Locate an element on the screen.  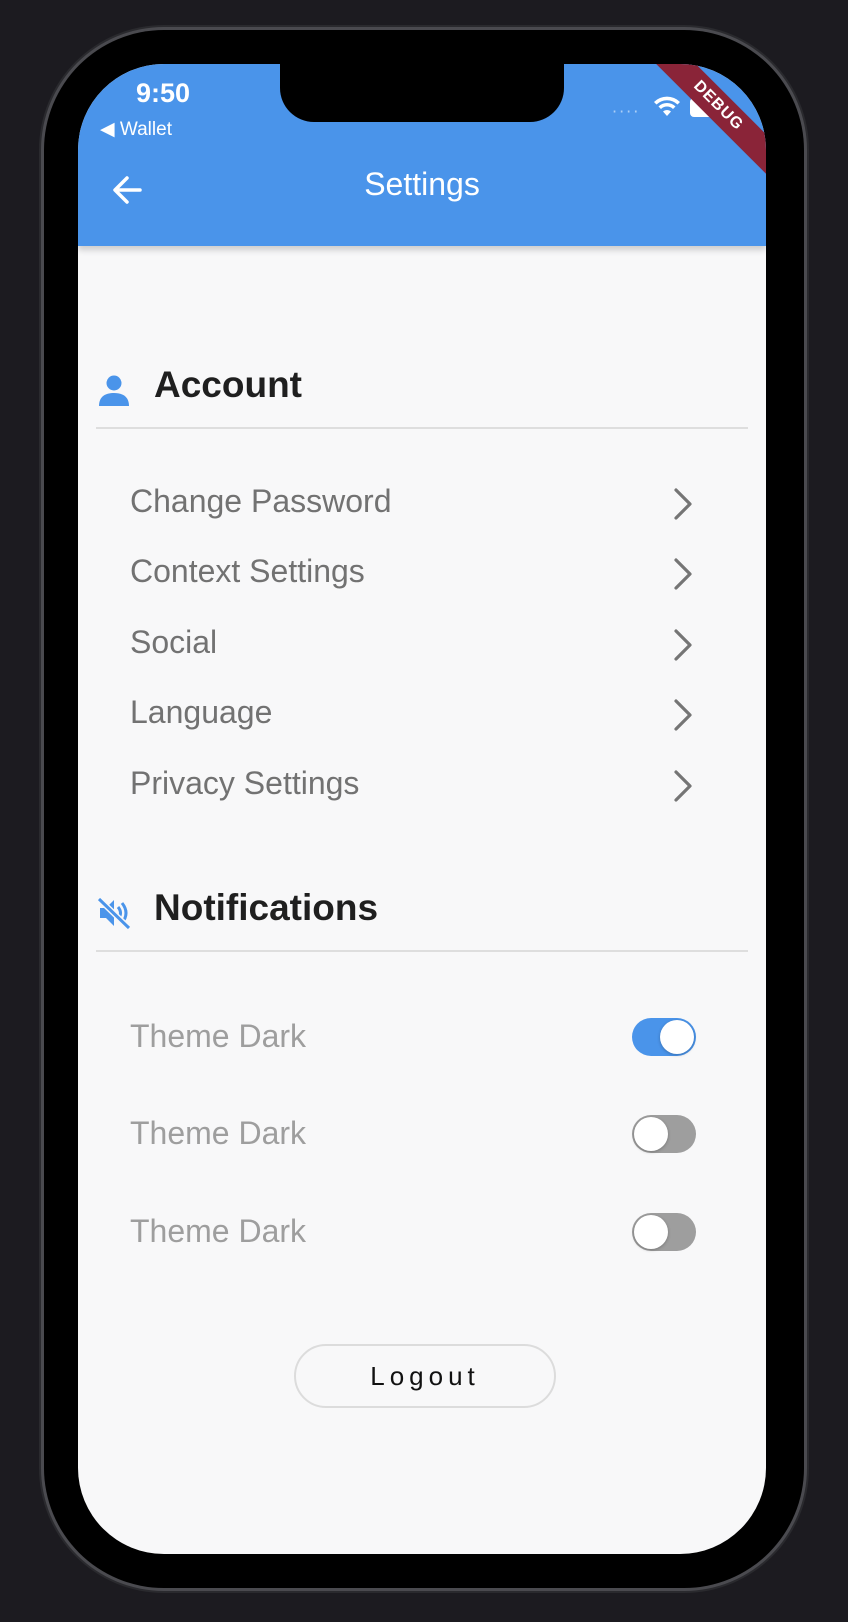
settings-item-language: Language is located at coordinates (413, 714).